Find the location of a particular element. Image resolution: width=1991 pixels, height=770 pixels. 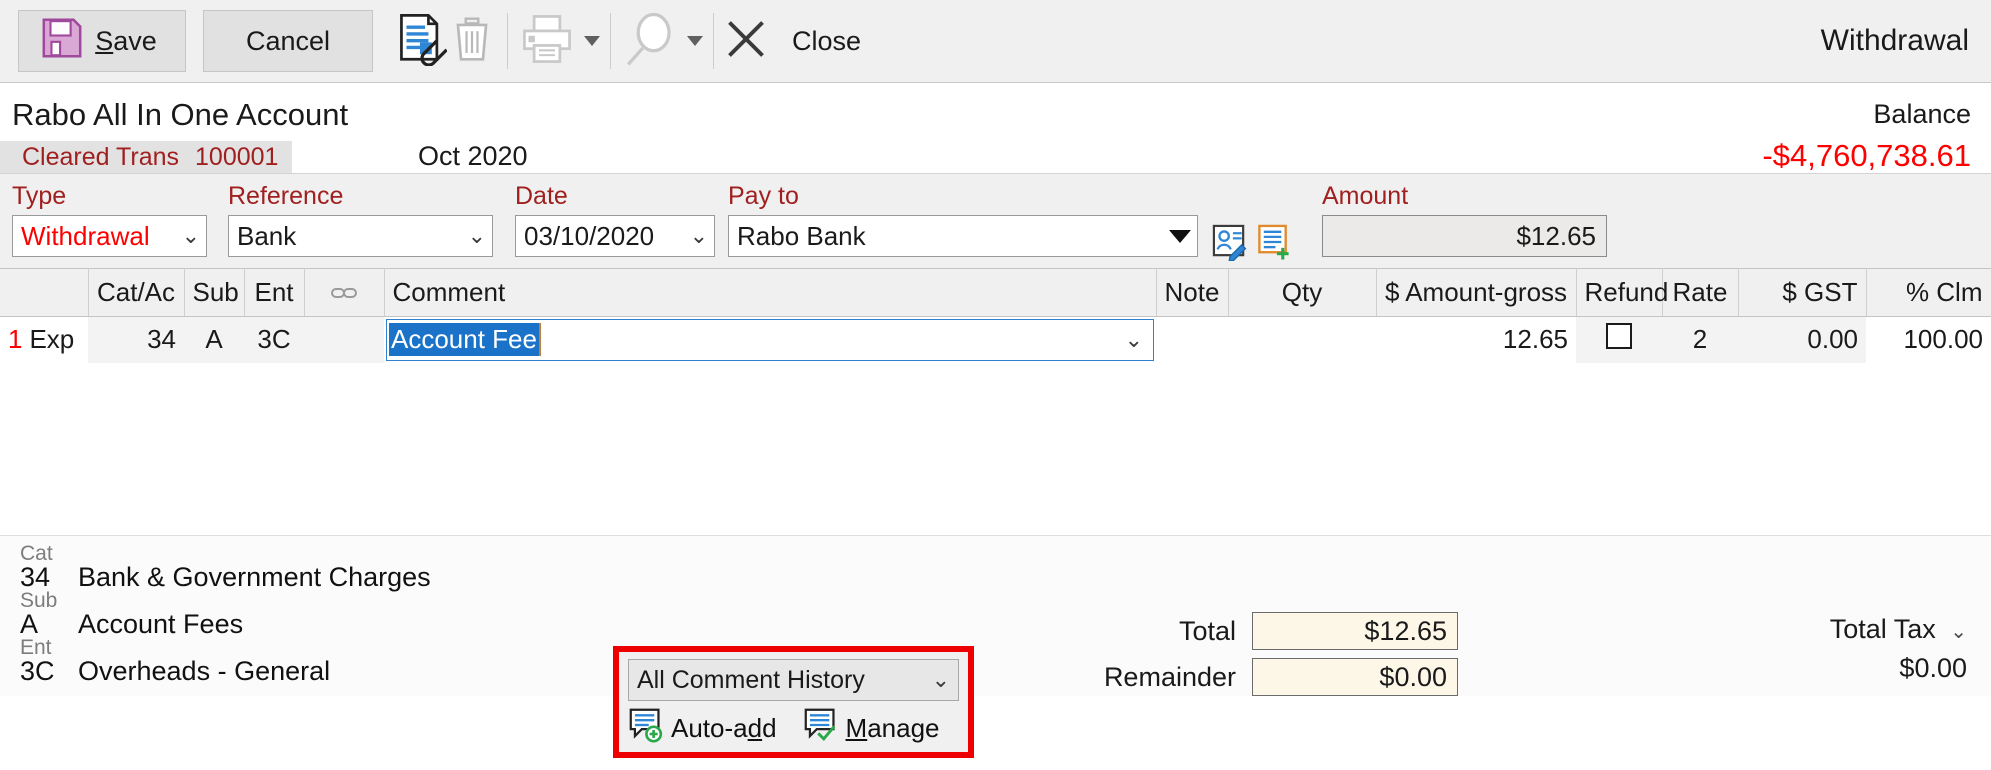

delete-button is located at coordinates (472, 41).